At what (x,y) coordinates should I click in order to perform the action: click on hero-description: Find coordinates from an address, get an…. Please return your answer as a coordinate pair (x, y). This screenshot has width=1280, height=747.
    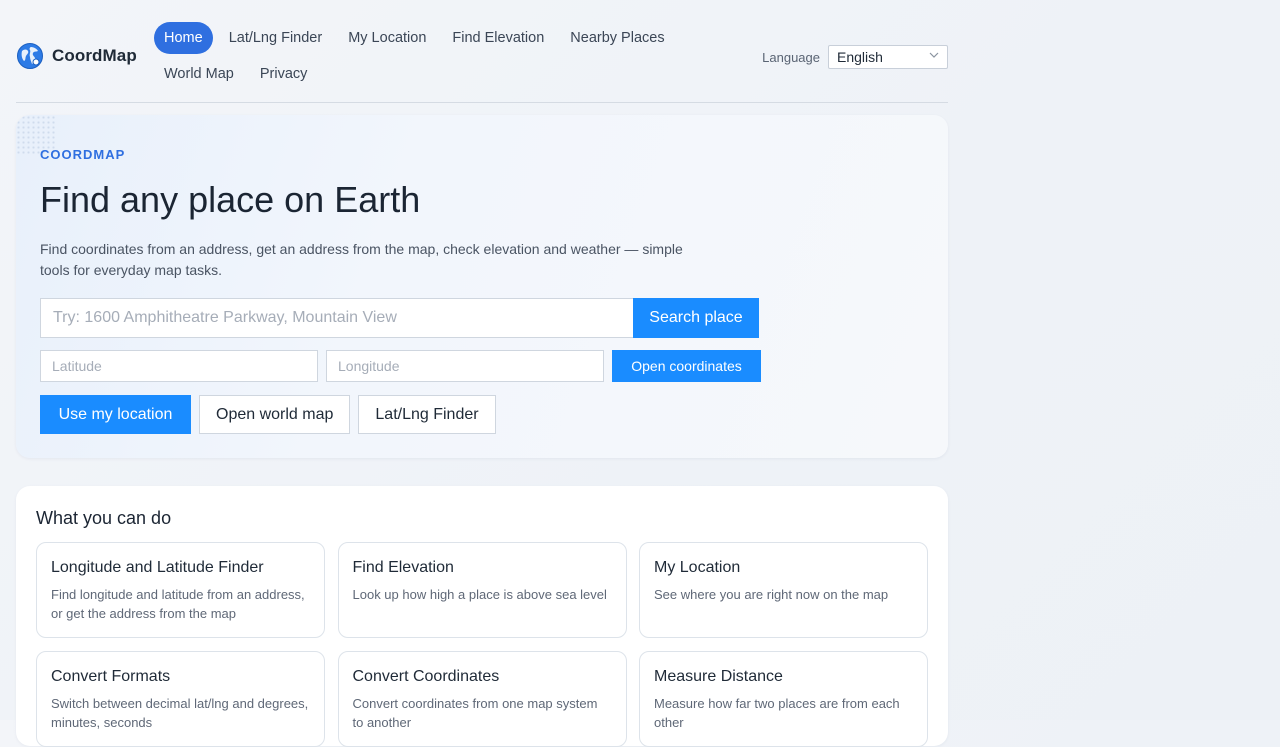
    Looking at the image, I should click on (361, 259).